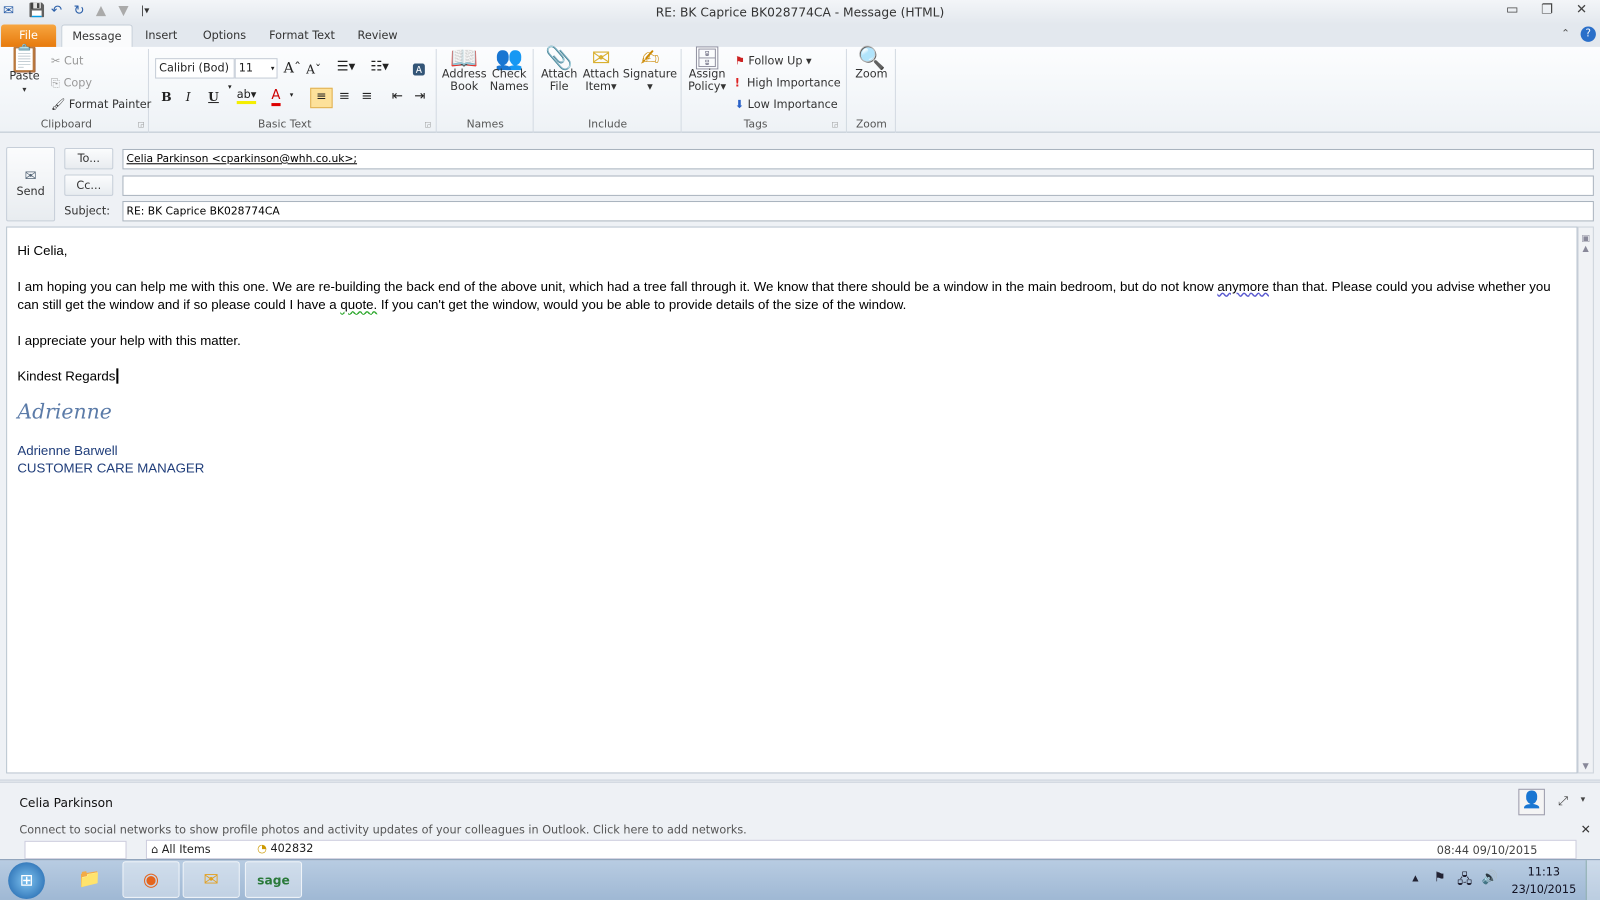  Describe the element at coordinates (37, 10) in the screenshot. I see `save-icon: 💾` at that location.